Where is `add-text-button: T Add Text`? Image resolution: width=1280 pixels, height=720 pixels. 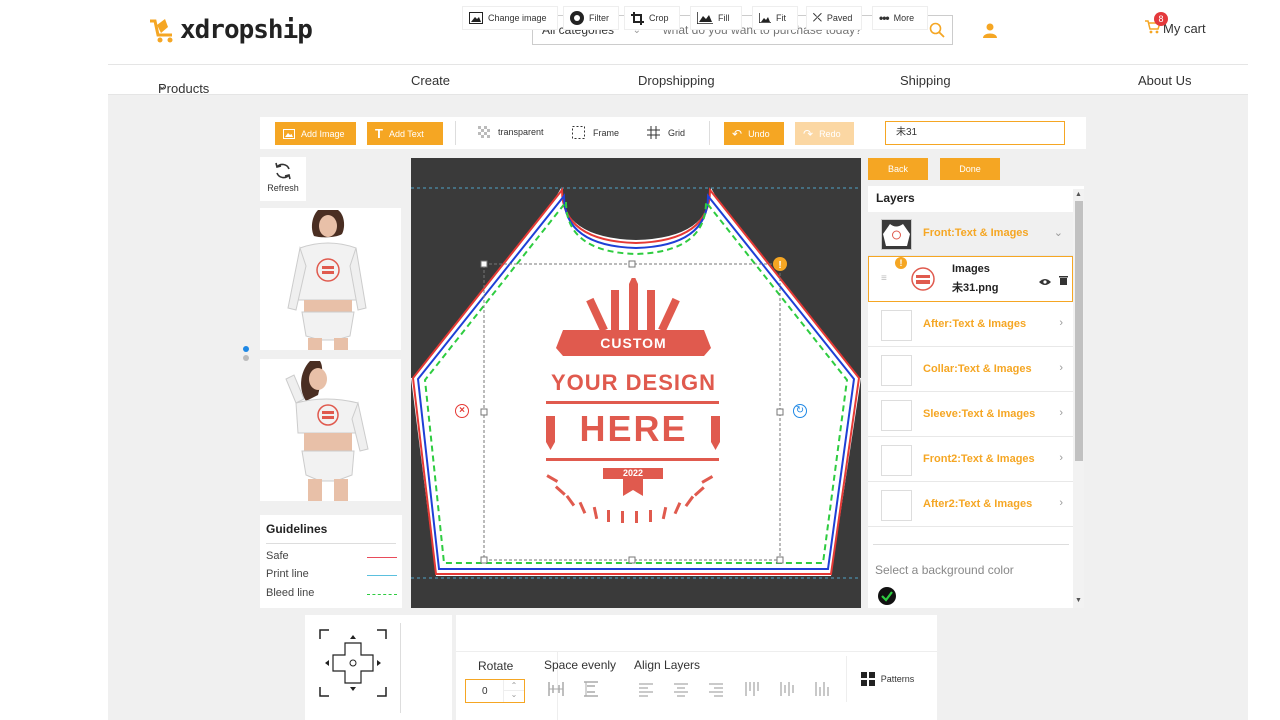 add-text-button: T Add Text is located at coordinates (405, 133).